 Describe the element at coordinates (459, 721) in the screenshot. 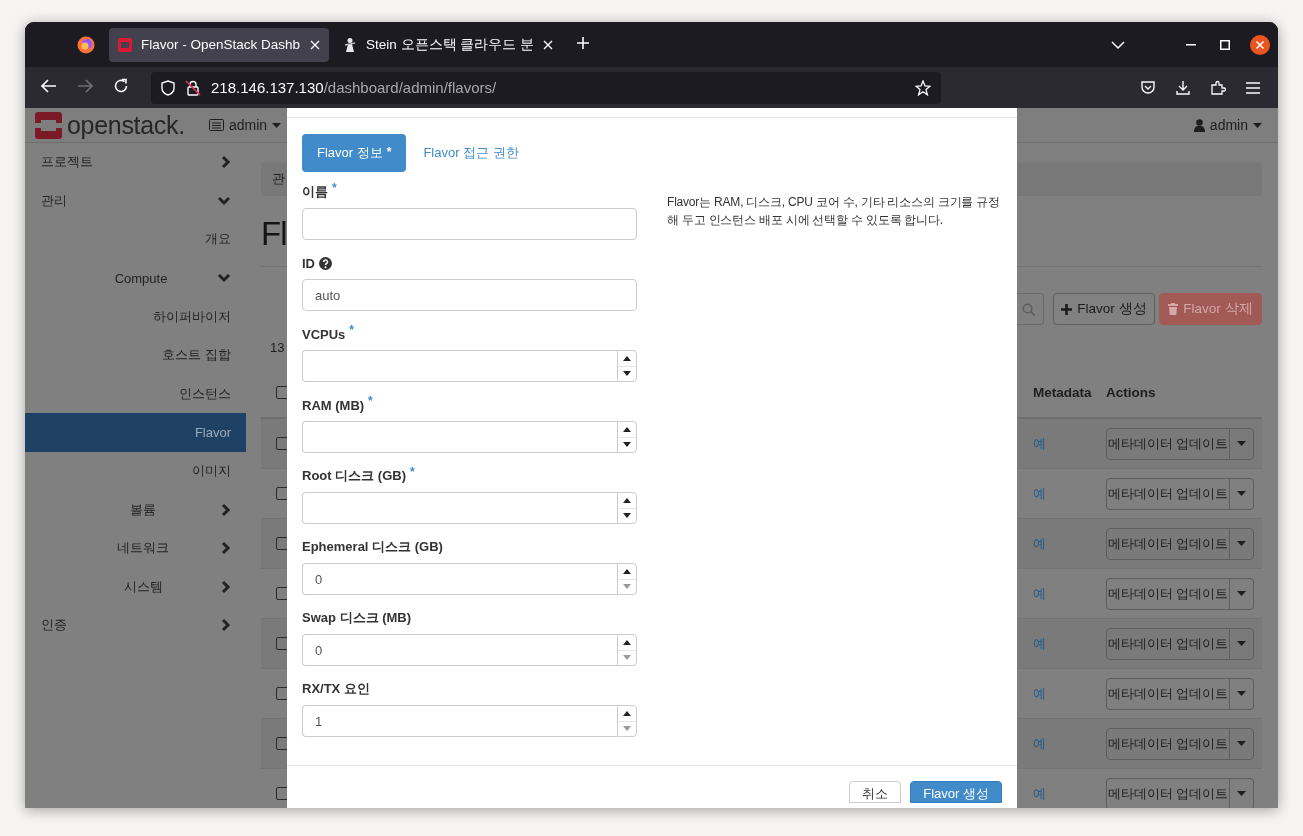

I see `number-field: 1` at that location.